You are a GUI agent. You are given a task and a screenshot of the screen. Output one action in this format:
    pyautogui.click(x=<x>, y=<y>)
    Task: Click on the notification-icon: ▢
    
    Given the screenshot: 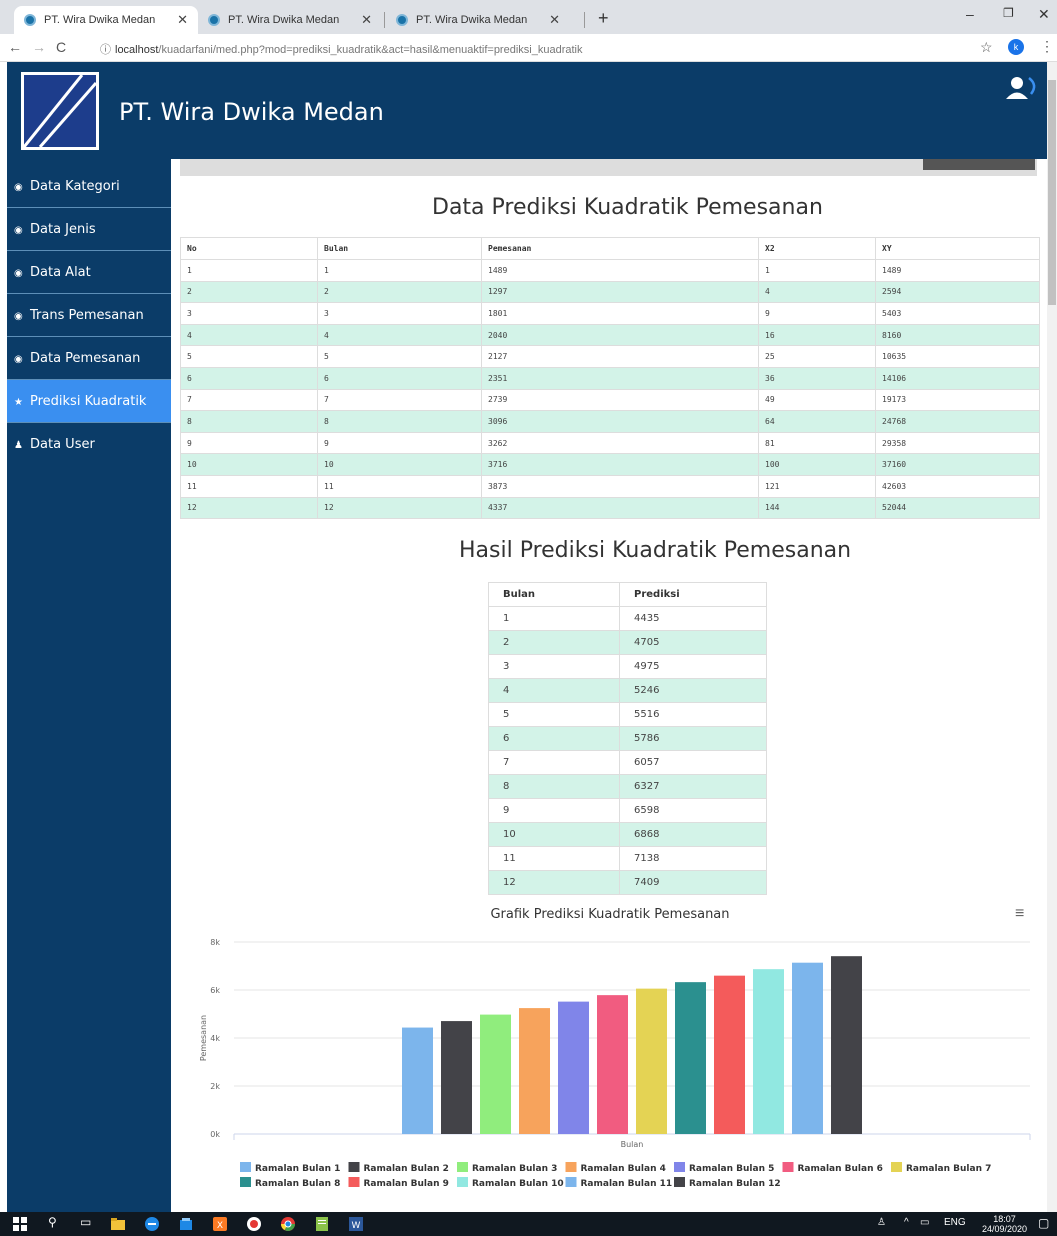 What is the action you would take?
    pyautogui.click(x=1043, y=1223)
    